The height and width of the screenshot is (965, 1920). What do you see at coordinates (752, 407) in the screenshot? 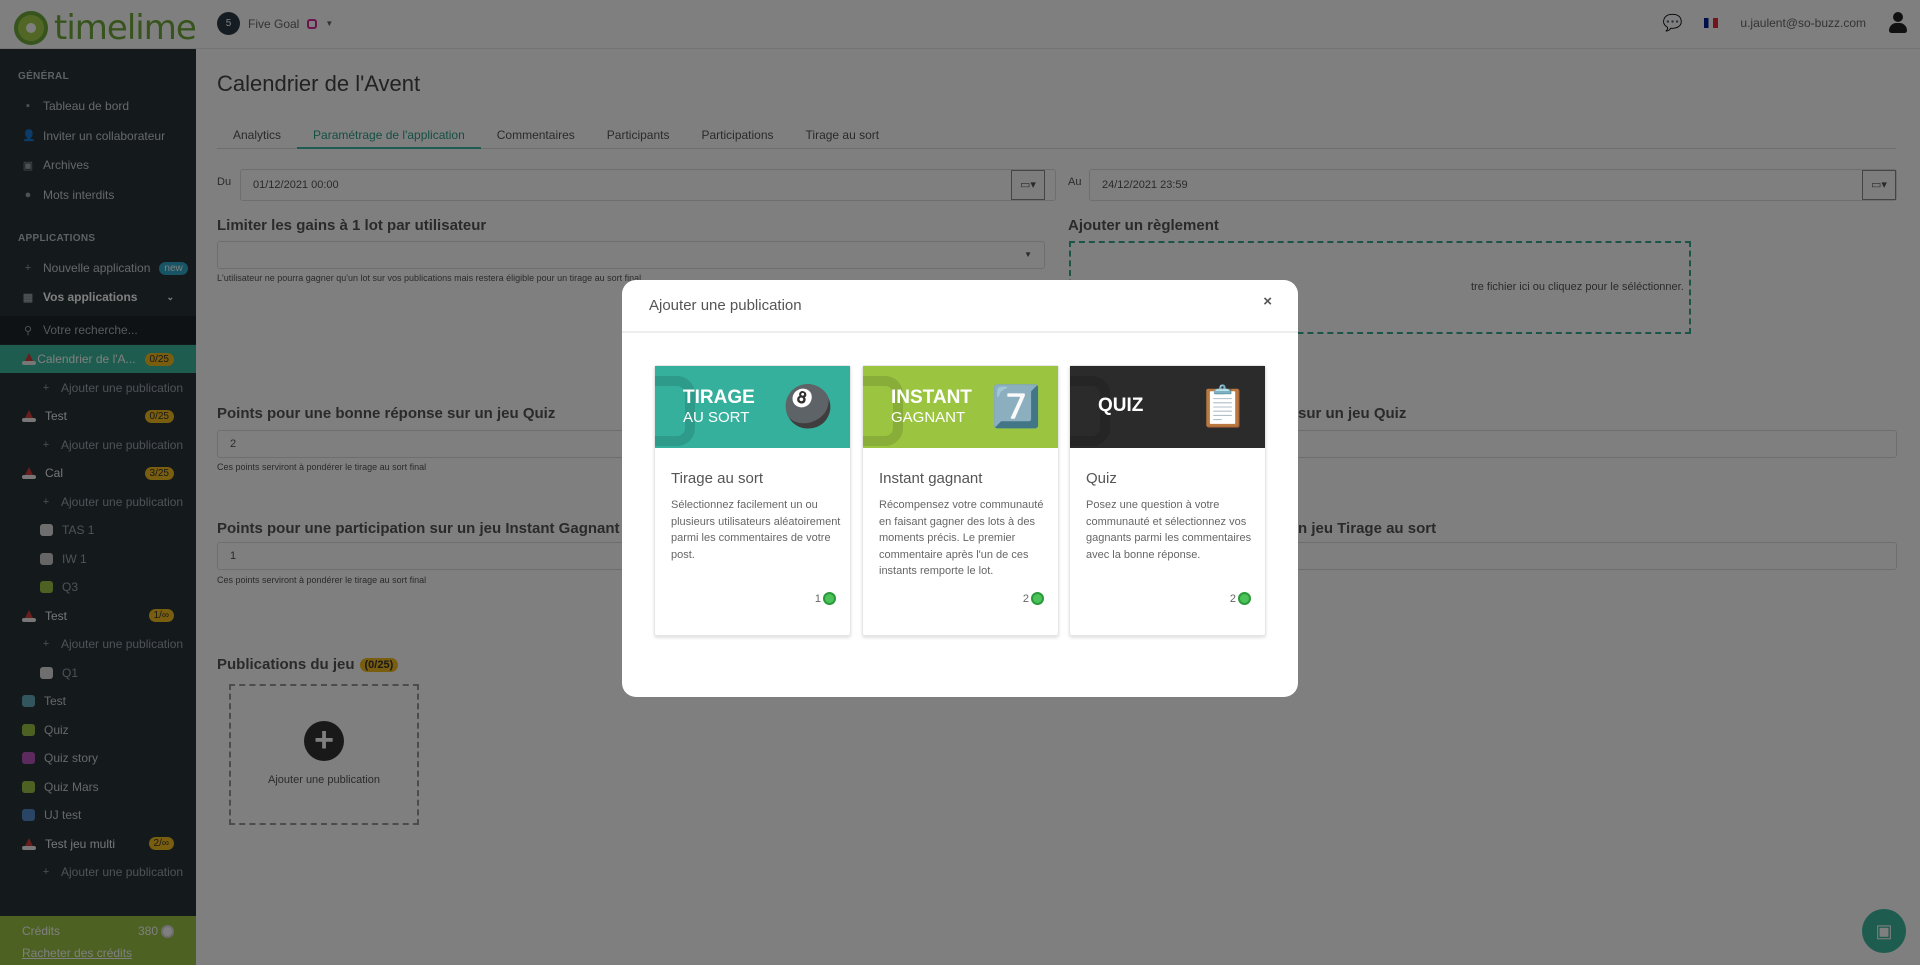
I see `card-banner: TIRAGE AU SORT 🎱` at bounding box center [752, 407].